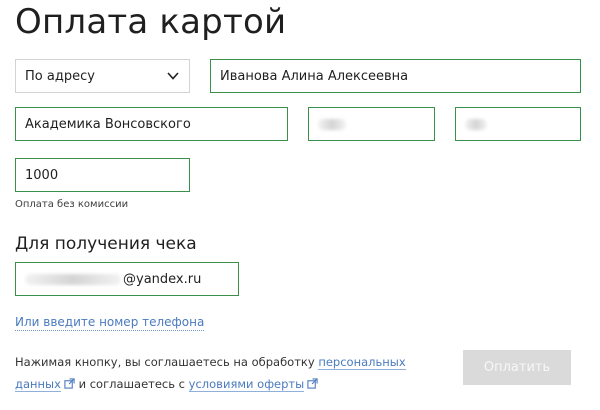  I want to click on house-field, so click(371, 124).